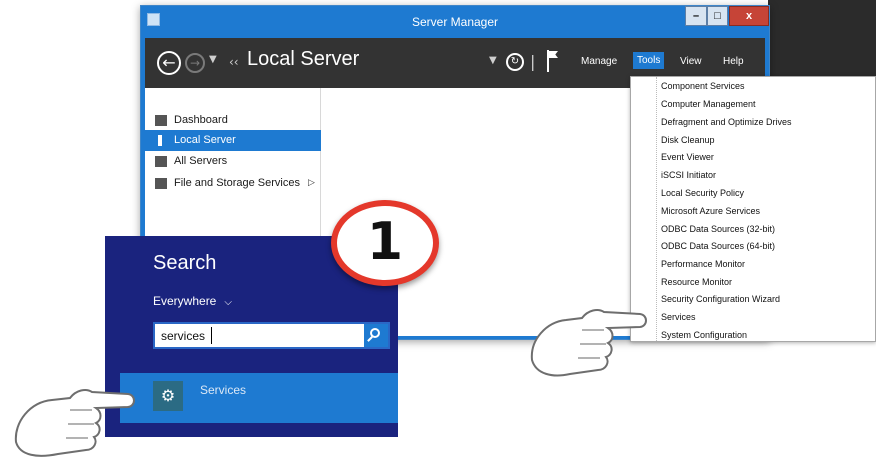 This screenshot has height=464, width=876. Describe the element at coordinates (161, 183) in the screenshot. I see `file-storage-icon` at that location.